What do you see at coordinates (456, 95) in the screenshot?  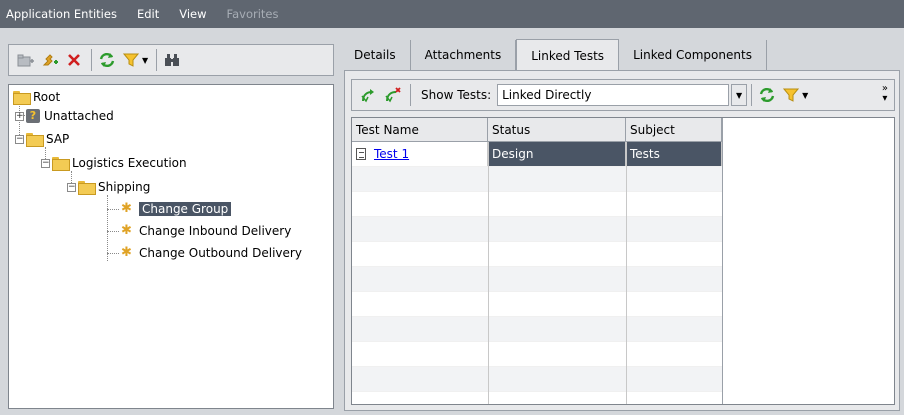 I see `show-tests-label: Show Tests:` at bounding box center [456, 95].